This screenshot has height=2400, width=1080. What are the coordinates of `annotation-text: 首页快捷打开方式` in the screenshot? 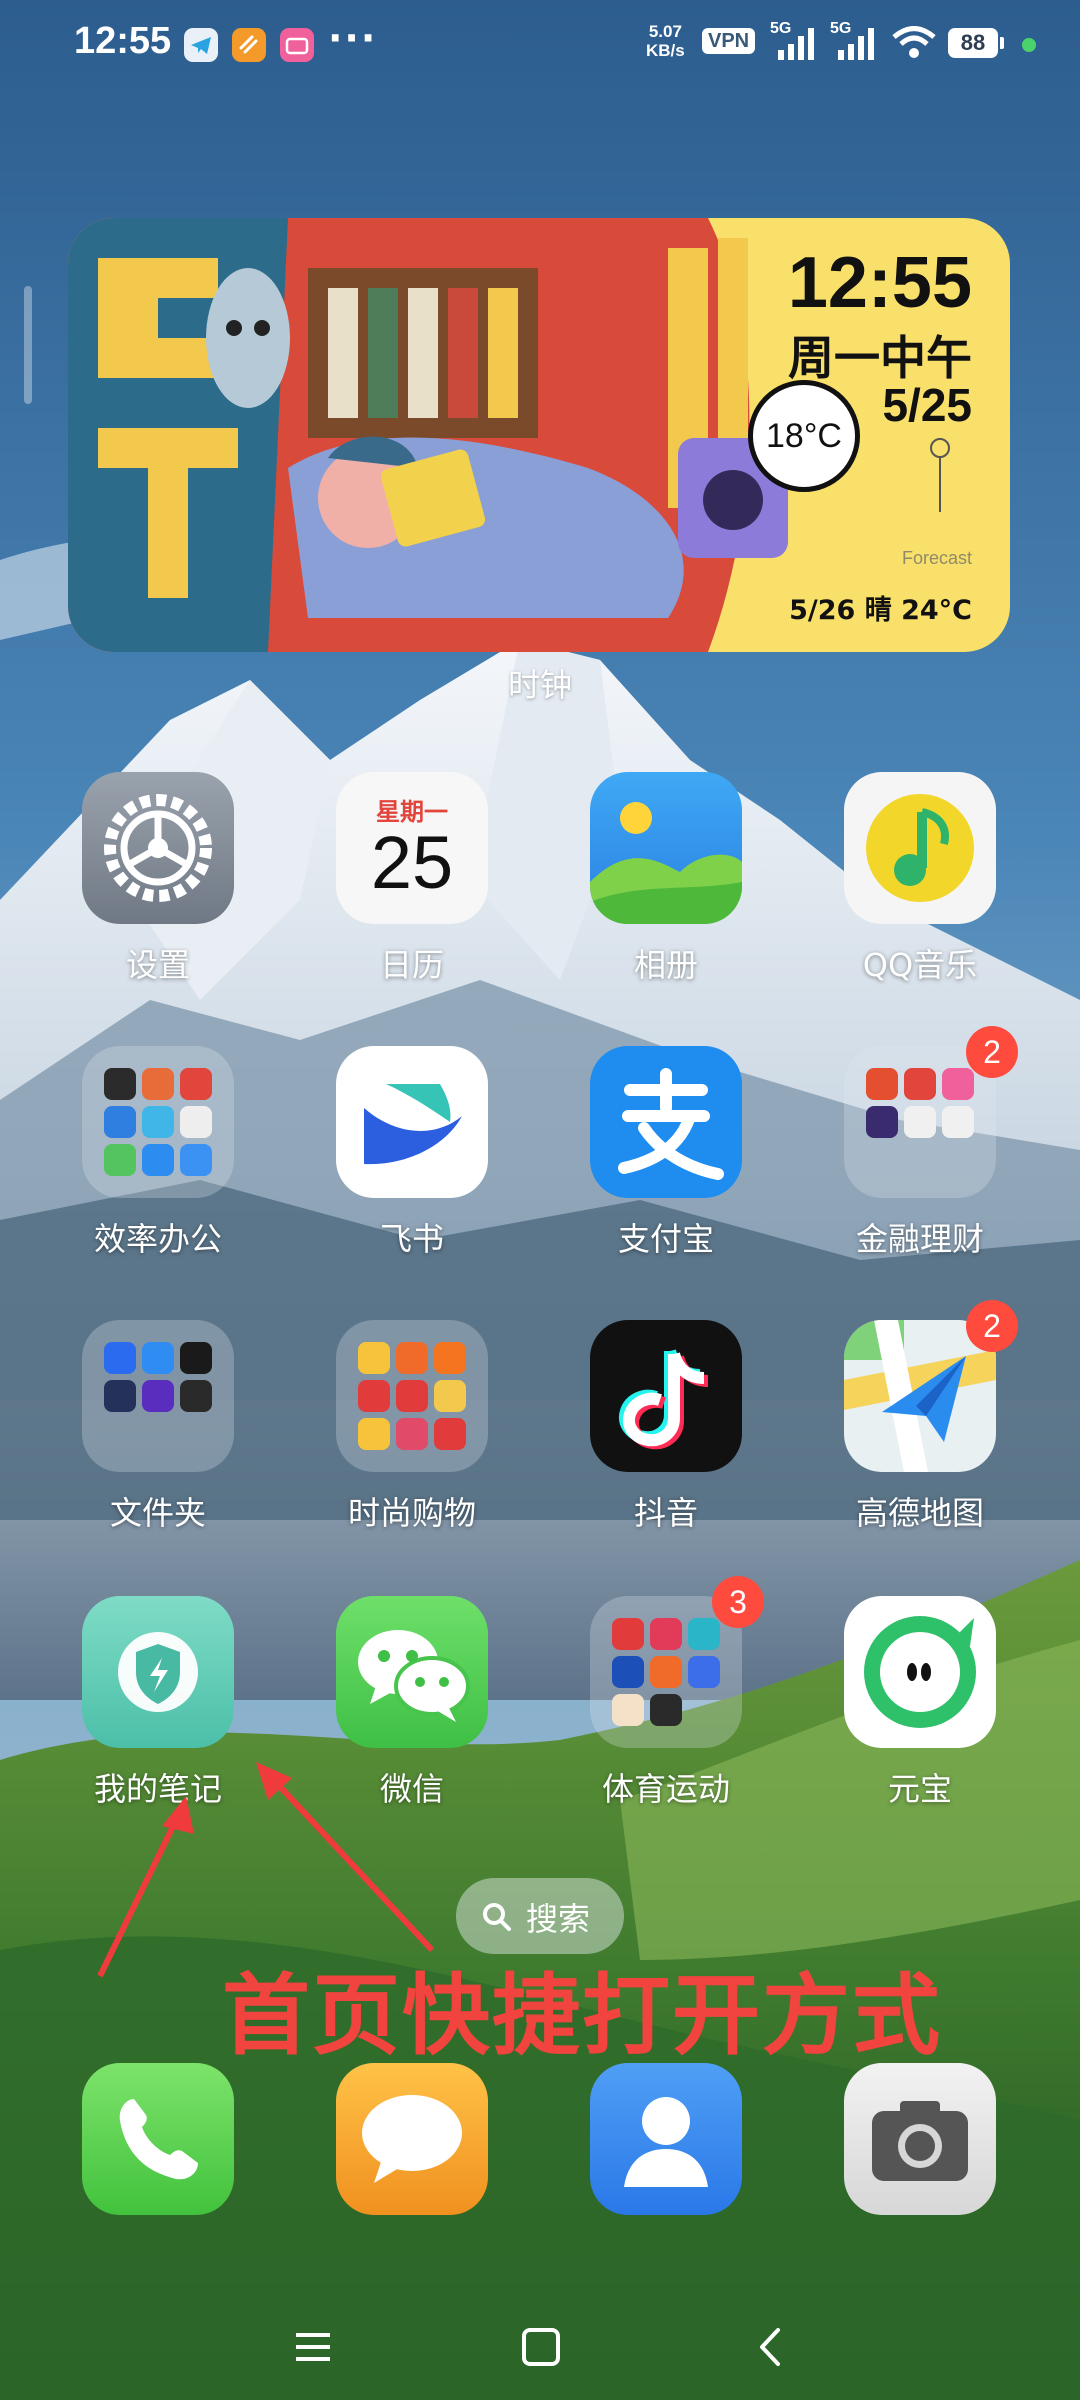 It's located at (582, 2015).